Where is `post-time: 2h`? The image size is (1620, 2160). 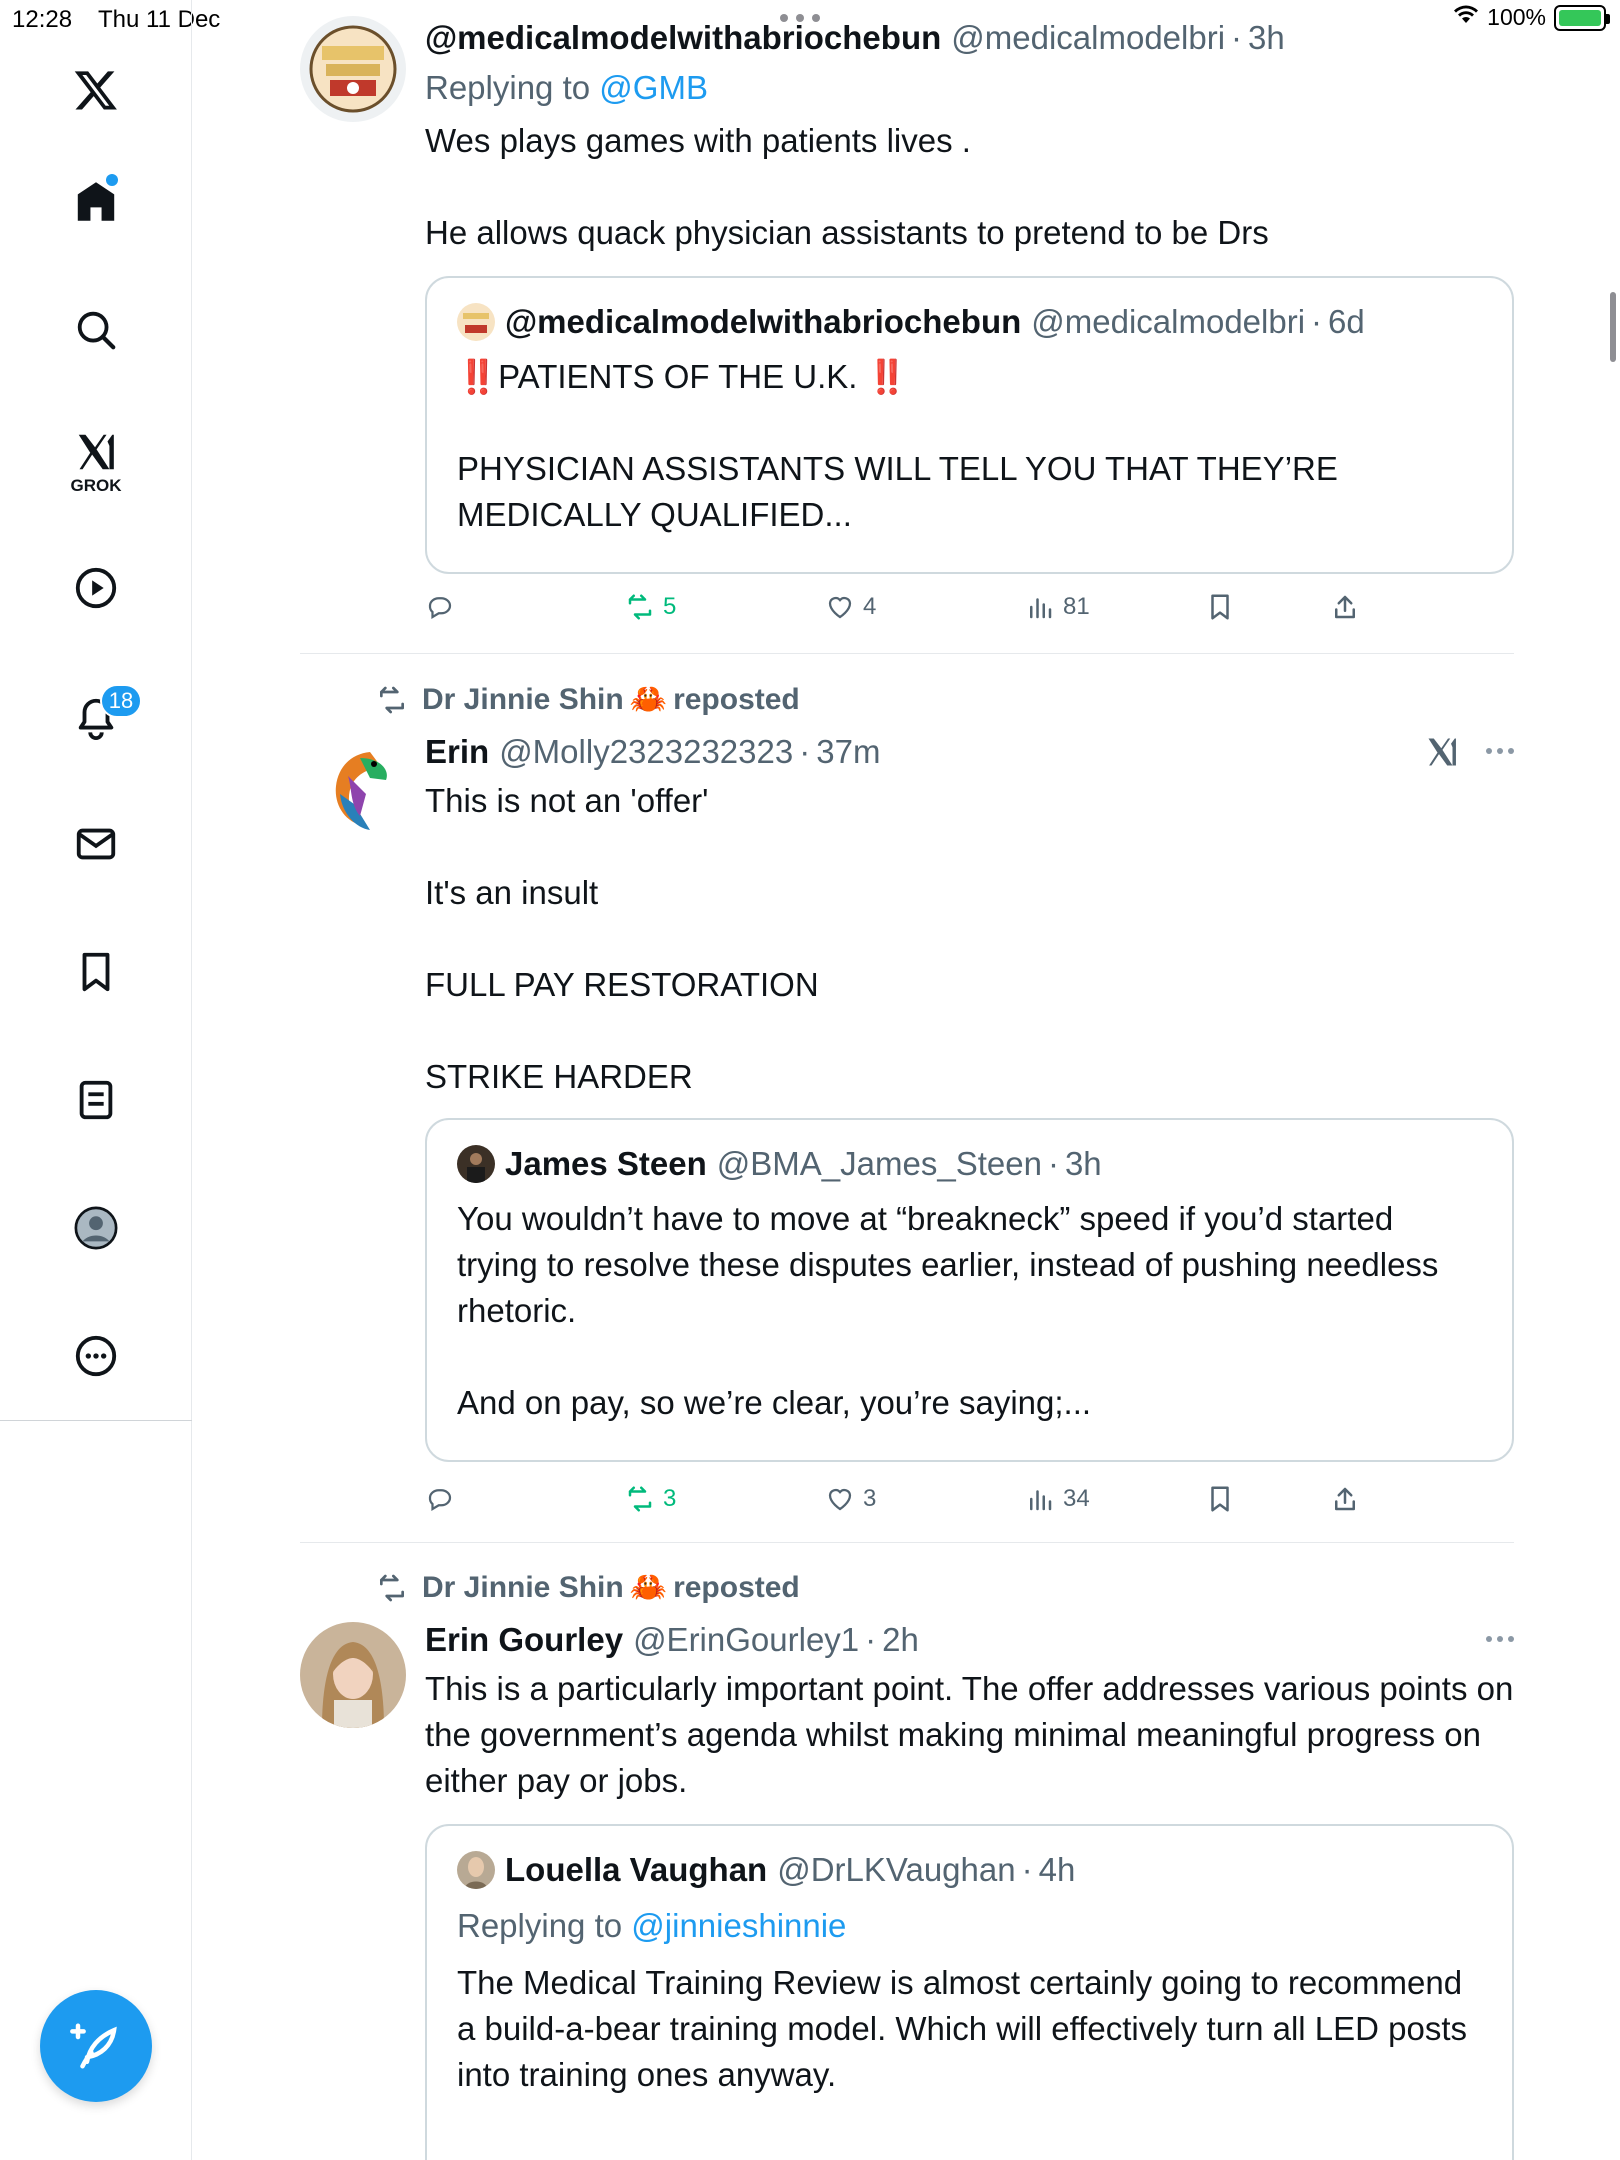
post-time: 2h is located at coordinates (900, 1640).